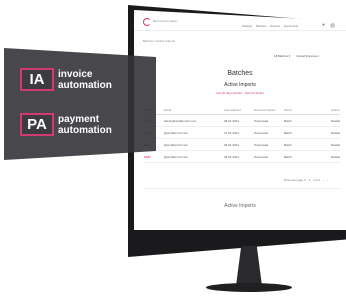 This screenshot has height=305, width=346. What do you see at coordinates (232, 120) in the screenshot?
I see `date-cell: 28.01.2021` at bounding box center [232, 120].